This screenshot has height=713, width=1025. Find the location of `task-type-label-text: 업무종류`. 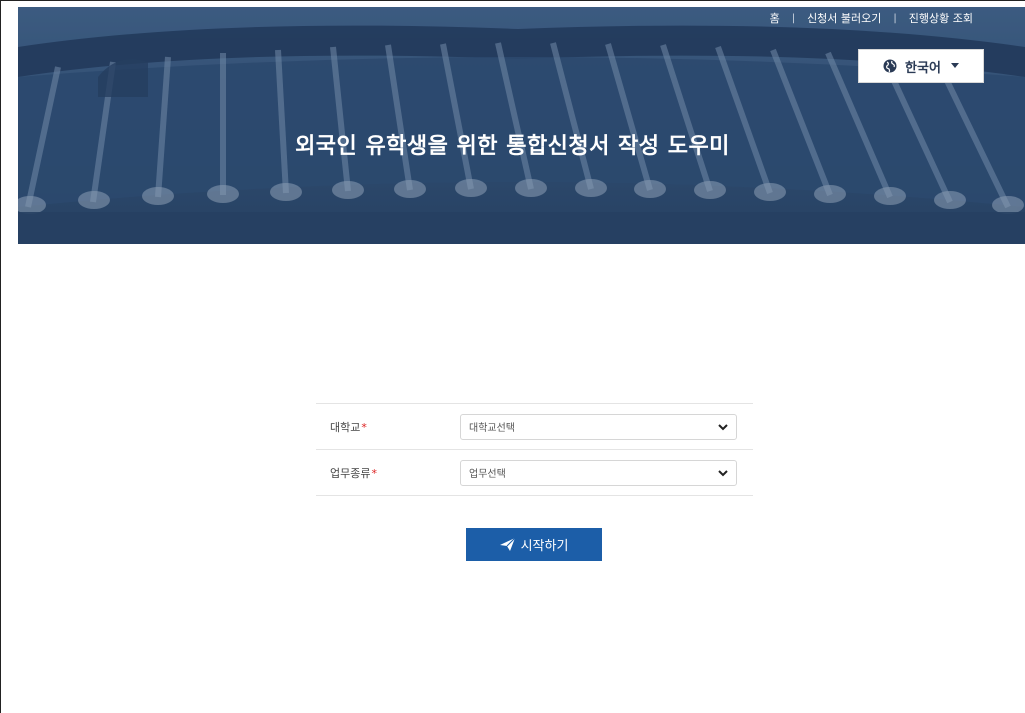

task-type-label-text: 업무종류 is located at coordinates (350, 473).